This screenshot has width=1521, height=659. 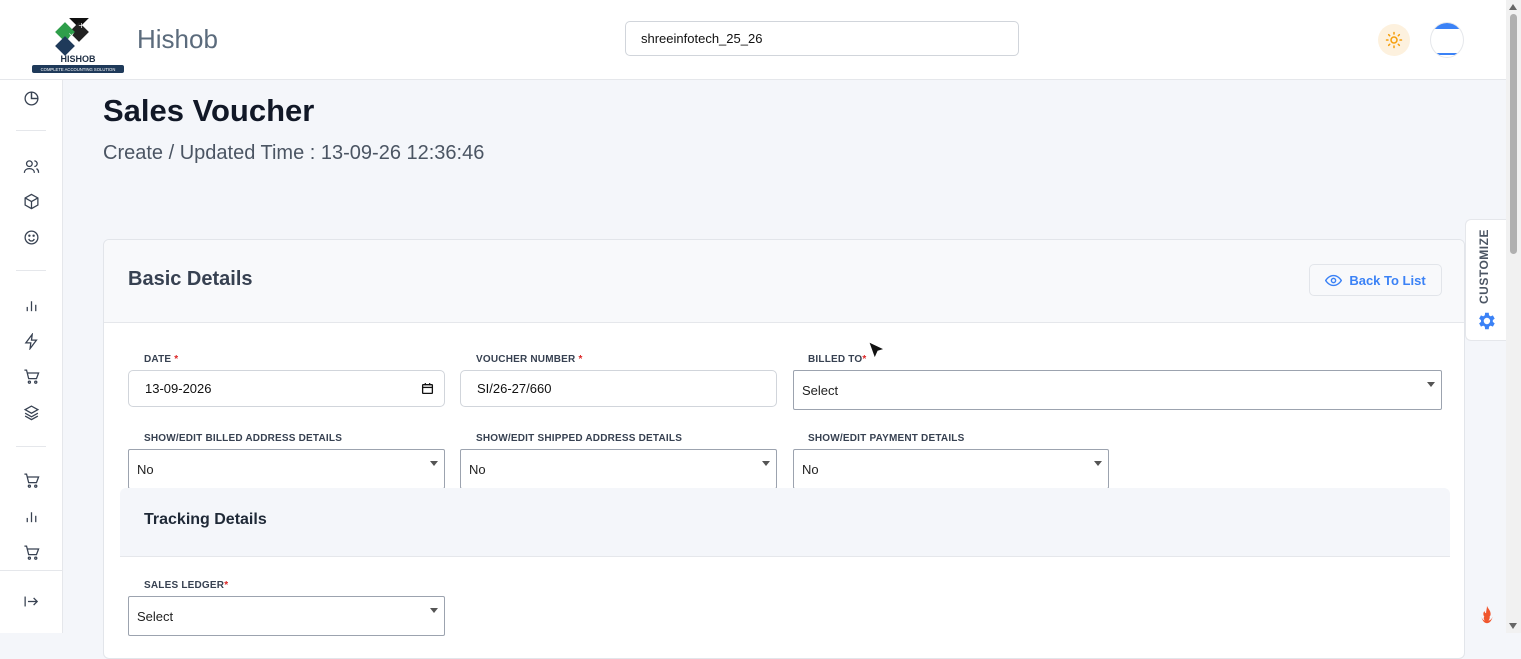 I want to click on shipped-address-select: No, so click(x=618, y=469).